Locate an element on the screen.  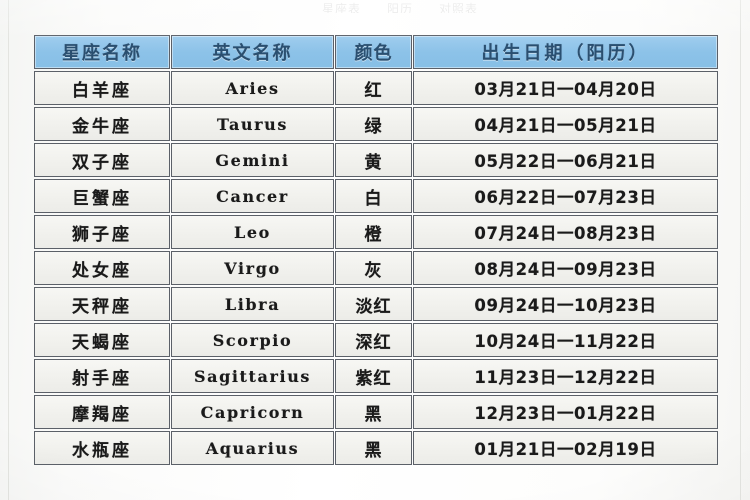
zodiac-color-cell: 淡红 is located at coordinates (373, 304).